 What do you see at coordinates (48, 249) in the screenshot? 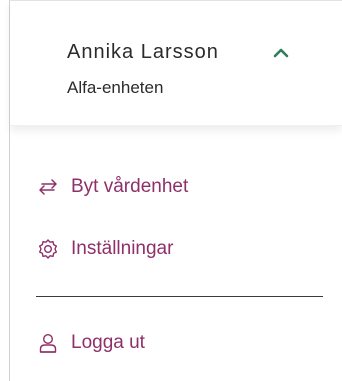
I see `gear-icon` at bounding box center [48, 249].